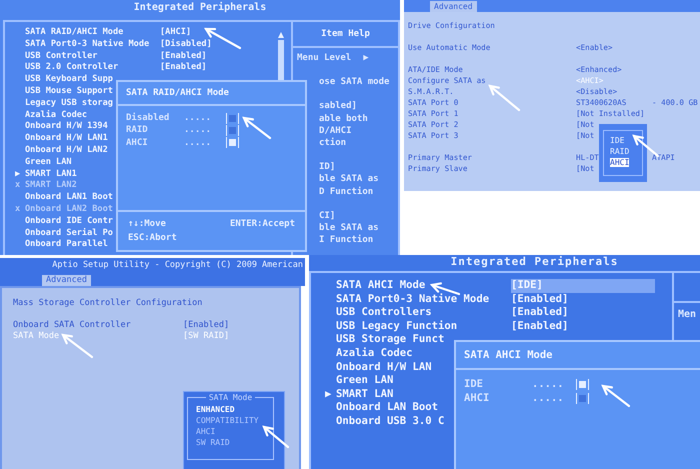 The width and height of the screenshot is (700, 469). I want to click on dialog-title: SATA RAID/AHCI Mode, so click(177, 93).